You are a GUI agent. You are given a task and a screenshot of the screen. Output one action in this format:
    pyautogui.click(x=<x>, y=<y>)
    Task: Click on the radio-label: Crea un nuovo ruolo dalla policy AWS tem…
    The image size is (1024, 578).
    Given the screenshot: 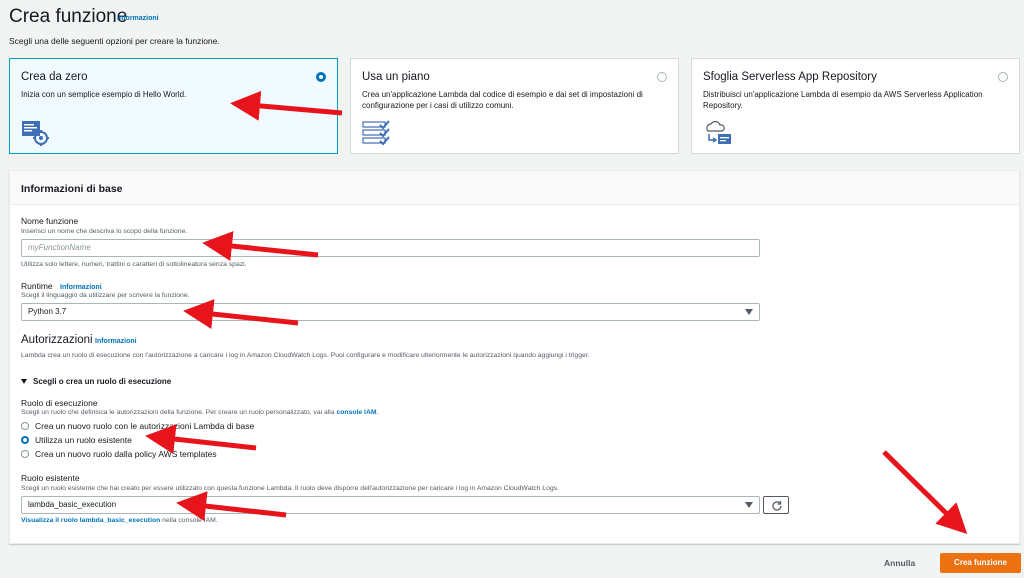 What is the action you would take?
    pyautogui.click(x=126, y=454)
    